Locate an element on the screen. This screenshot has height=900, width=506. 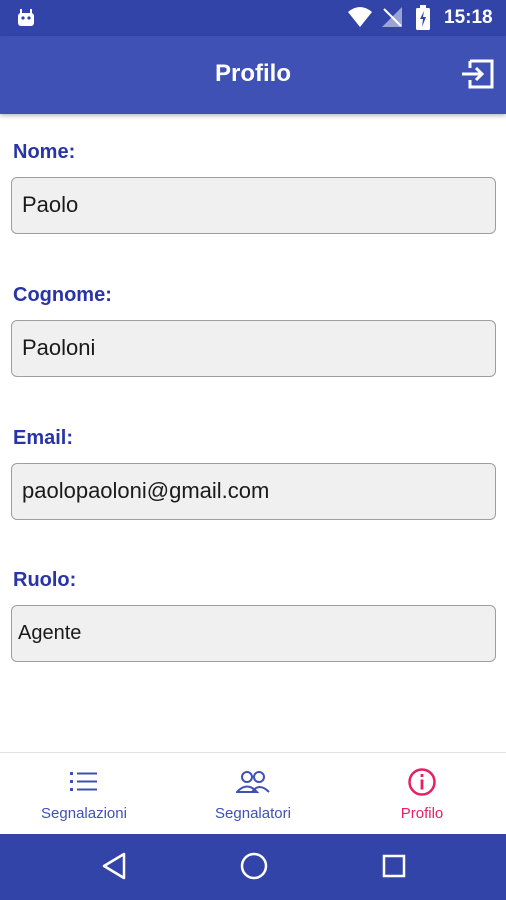
email-label: Email: is located at coordinates (43, 438).